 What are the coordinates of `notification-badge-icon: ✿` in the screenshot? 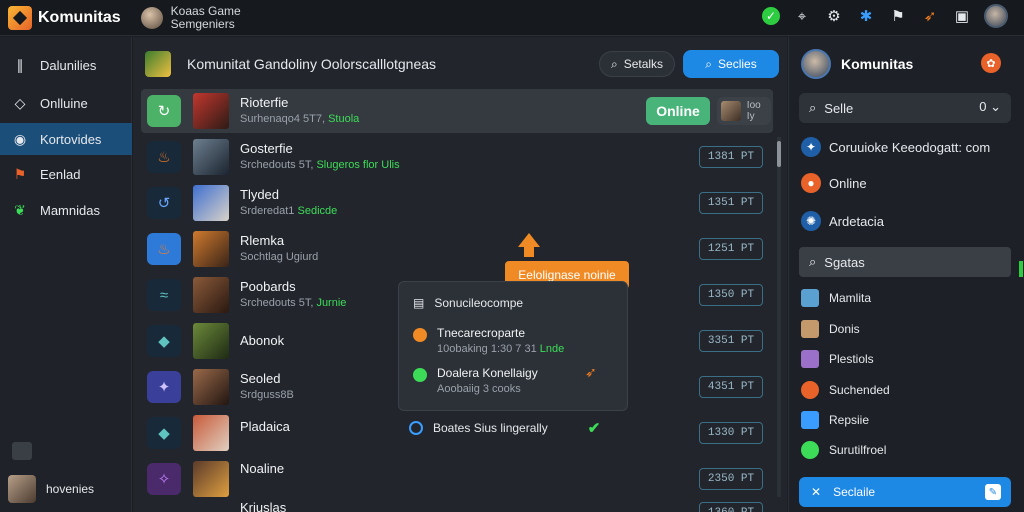 It's located at (991, 63).